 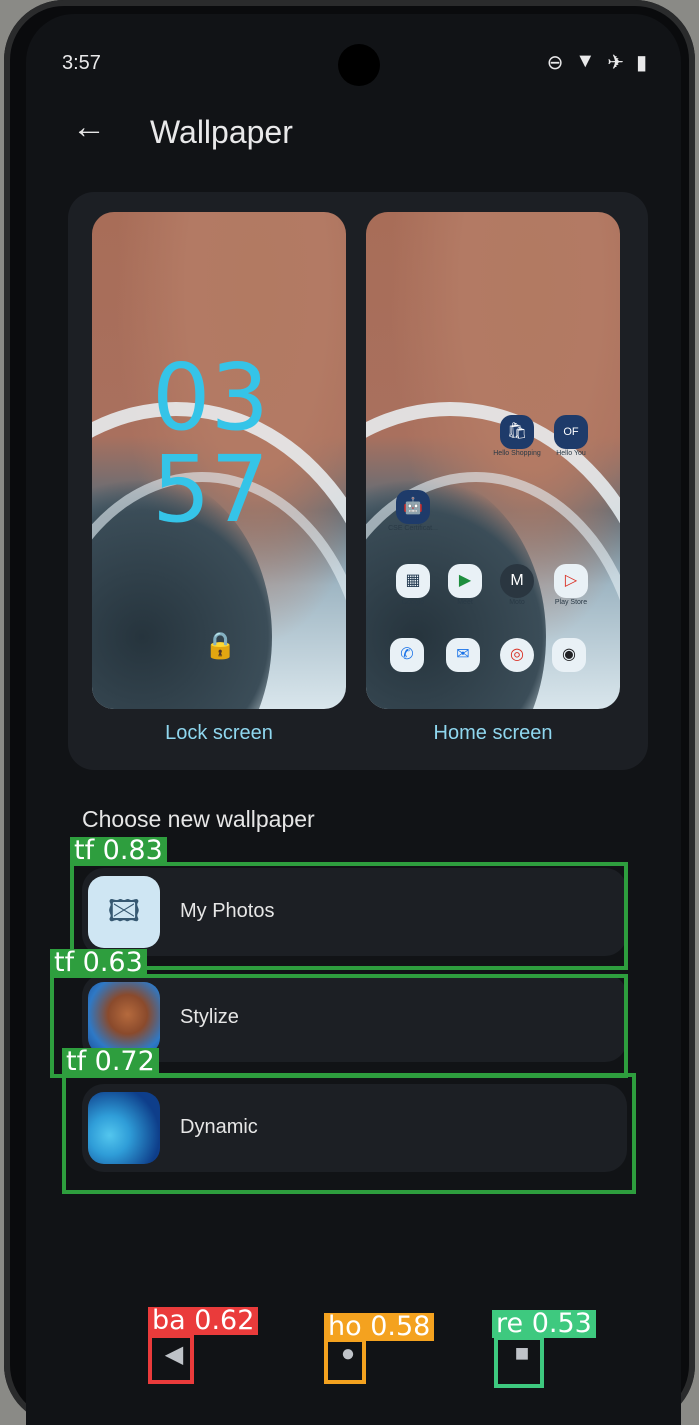 I want to click on camera-punch-hole, so click(x=359, y=65).